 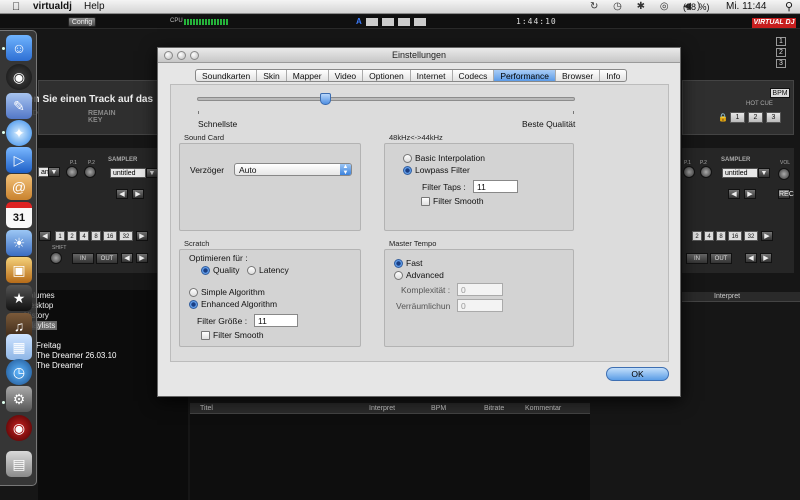 I want to click on spotlight-icon: ⚲, so click(x=789, y=7).